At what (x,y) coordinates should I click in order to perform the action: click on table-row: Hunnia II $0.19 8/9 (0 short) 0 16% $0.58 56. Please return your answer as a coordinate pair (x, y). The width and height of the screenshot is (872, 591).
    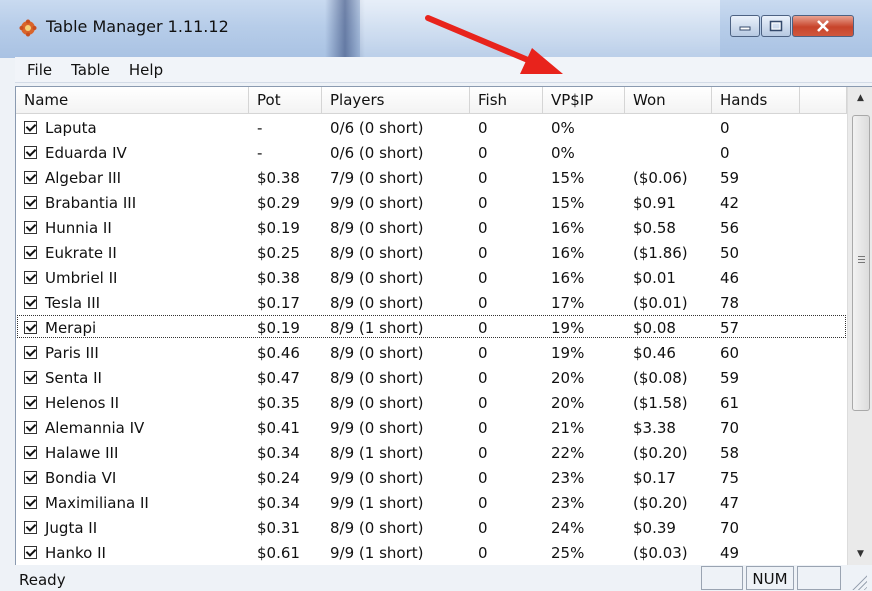
    Looking at the image, I should click on (431, 226).